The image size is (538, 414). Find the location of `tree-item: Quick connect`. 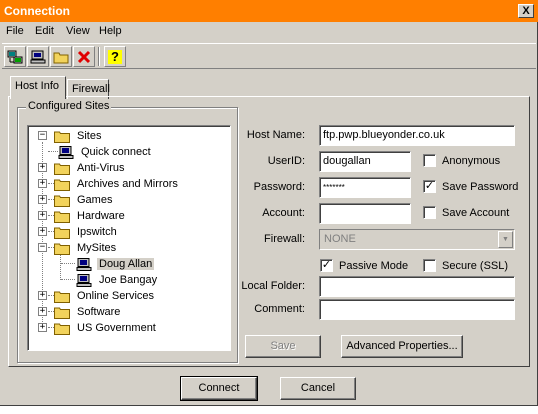

tree-item: Quick connect is located at coordinates (105, 152).